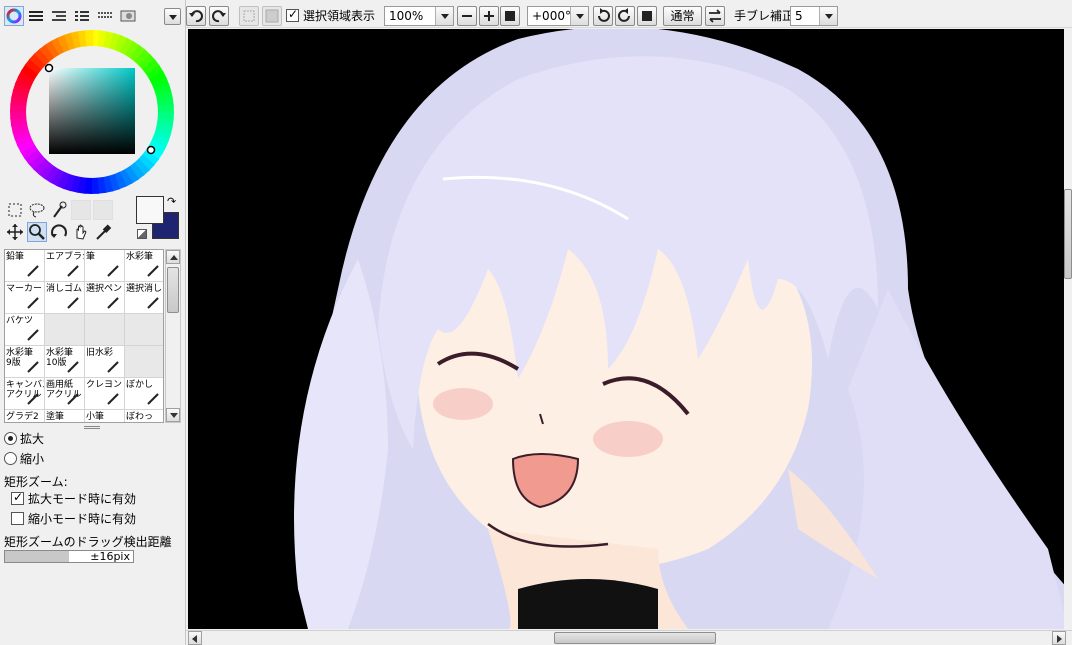  What do you see at coordinates (65, 266) in the screenshot?
I see `brush-slot: エアブラシ` at bounding box center [65, 266].